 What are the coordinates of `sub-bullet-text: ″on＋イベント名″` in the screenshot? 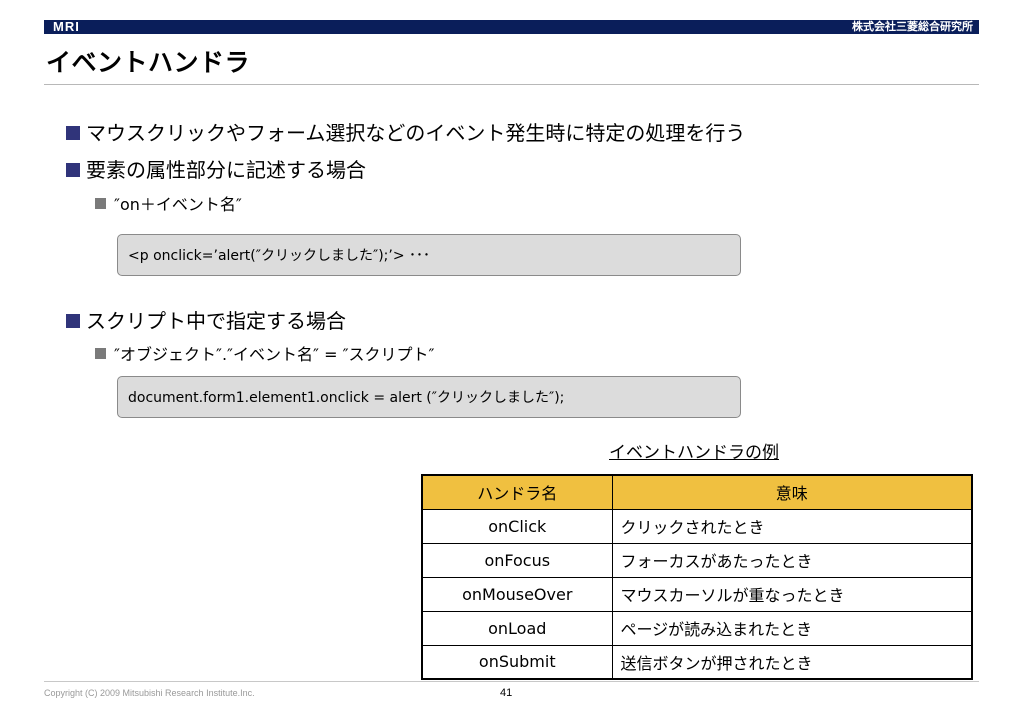 It's located at (178, 204).